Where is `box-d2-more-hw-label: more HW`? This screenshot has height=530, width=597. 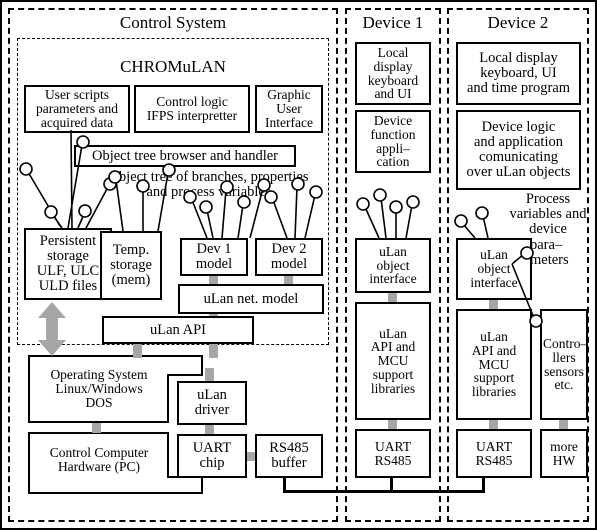
box-d2-more-hw-label: more HW is located at coordinates (564, 453).